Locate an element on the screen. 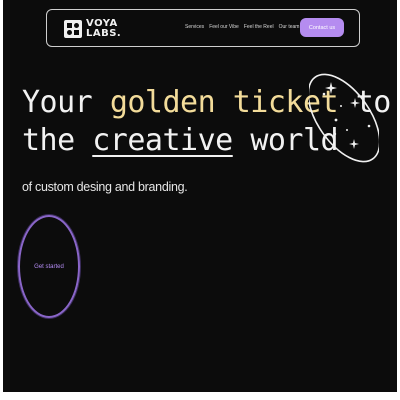 The height and width of the screenshot is (400, 400). hero-subtitle: of custom desing and branding. is located at coordinates (105, 187).